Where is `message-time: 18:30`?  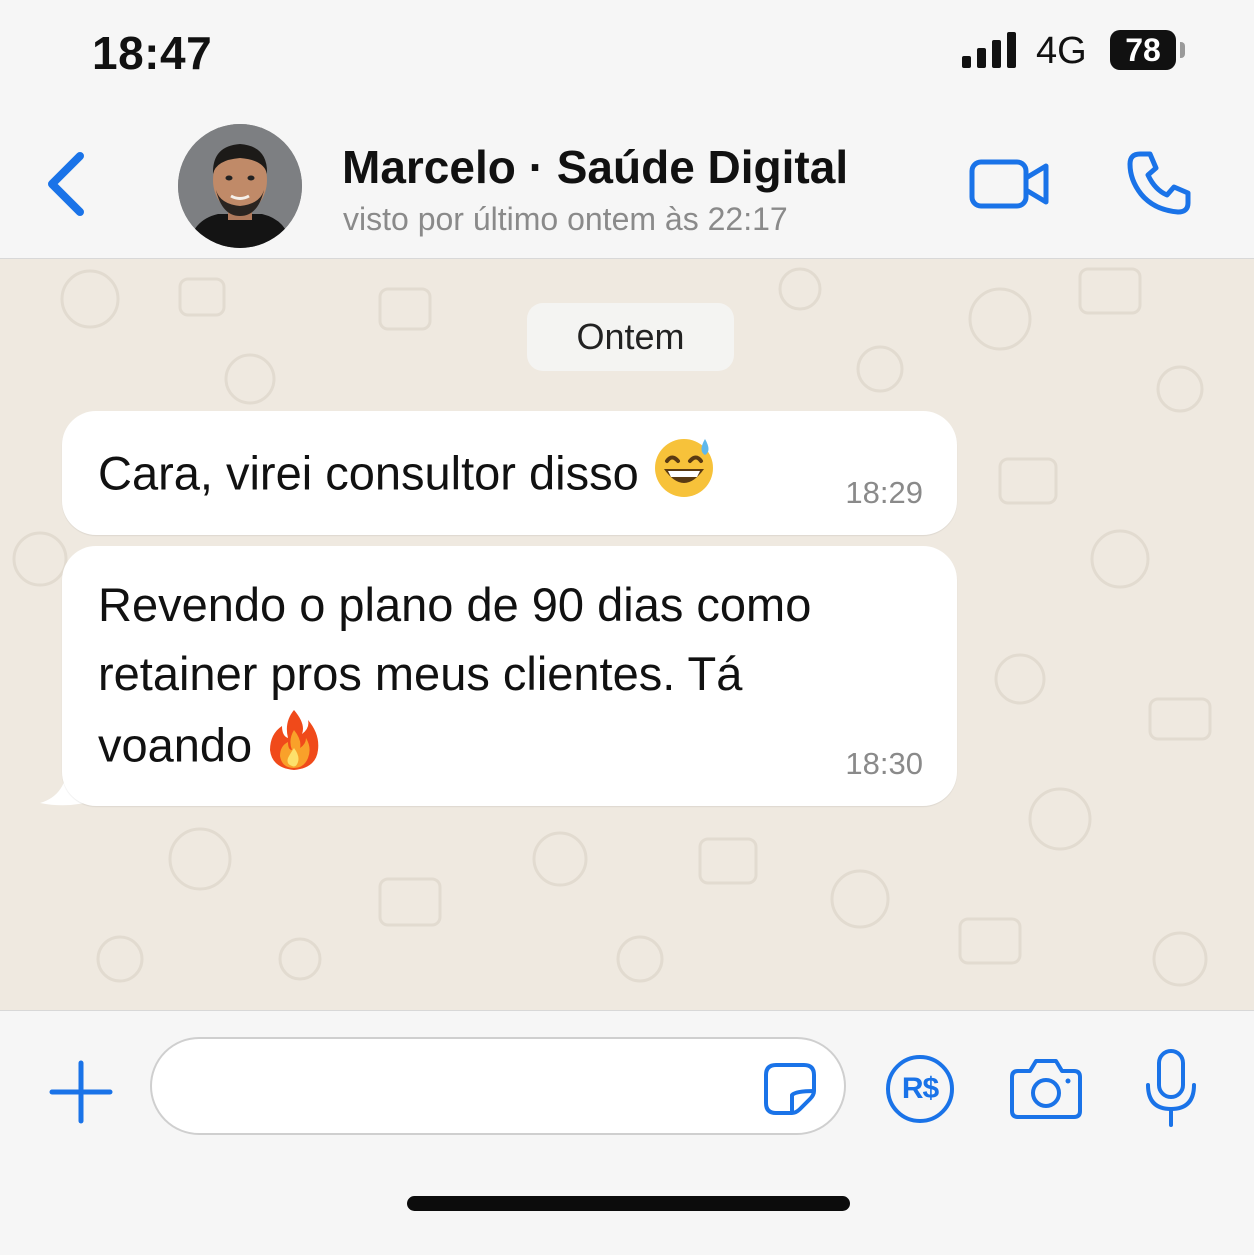 message-time: 18:30 is located at coordinates (884, 763).